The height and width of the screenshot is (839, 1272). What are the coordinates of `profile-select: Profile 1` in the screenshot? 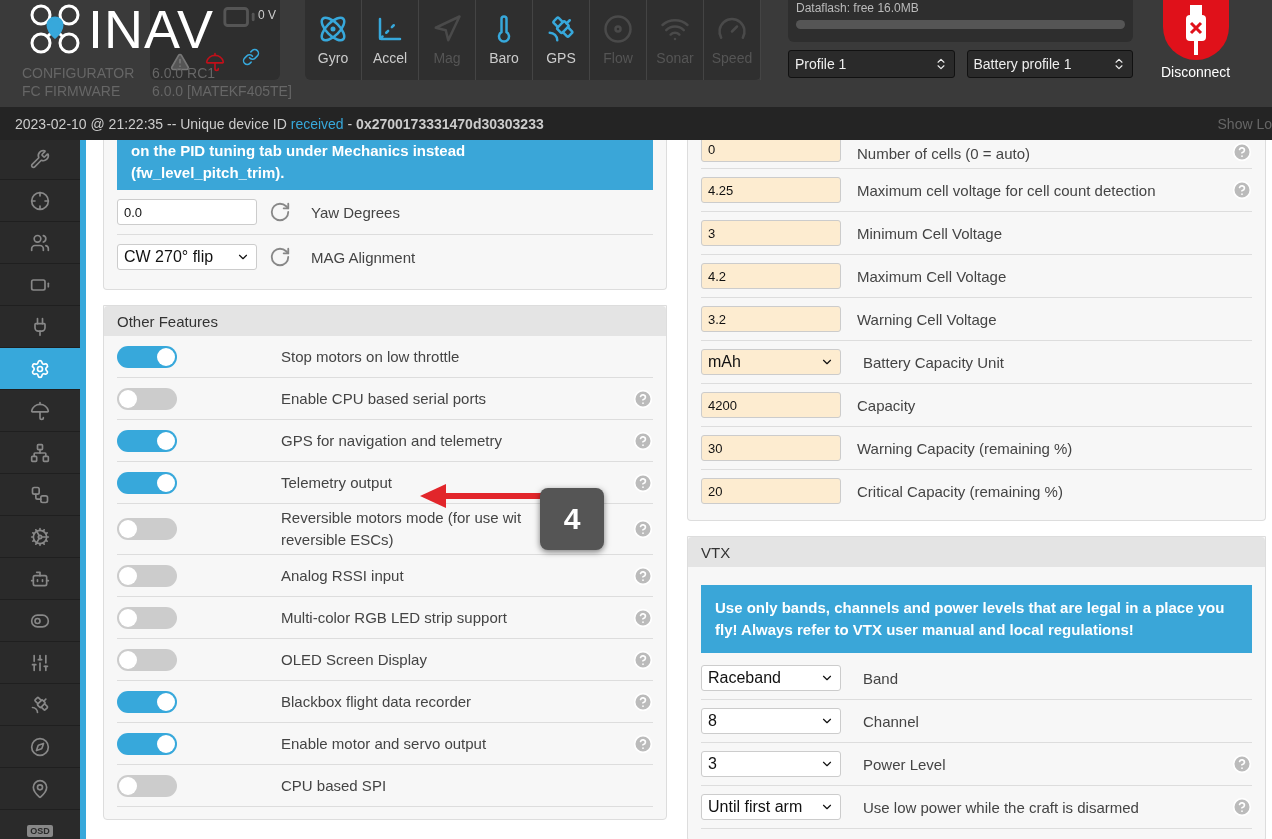 It's located at (871, 64).